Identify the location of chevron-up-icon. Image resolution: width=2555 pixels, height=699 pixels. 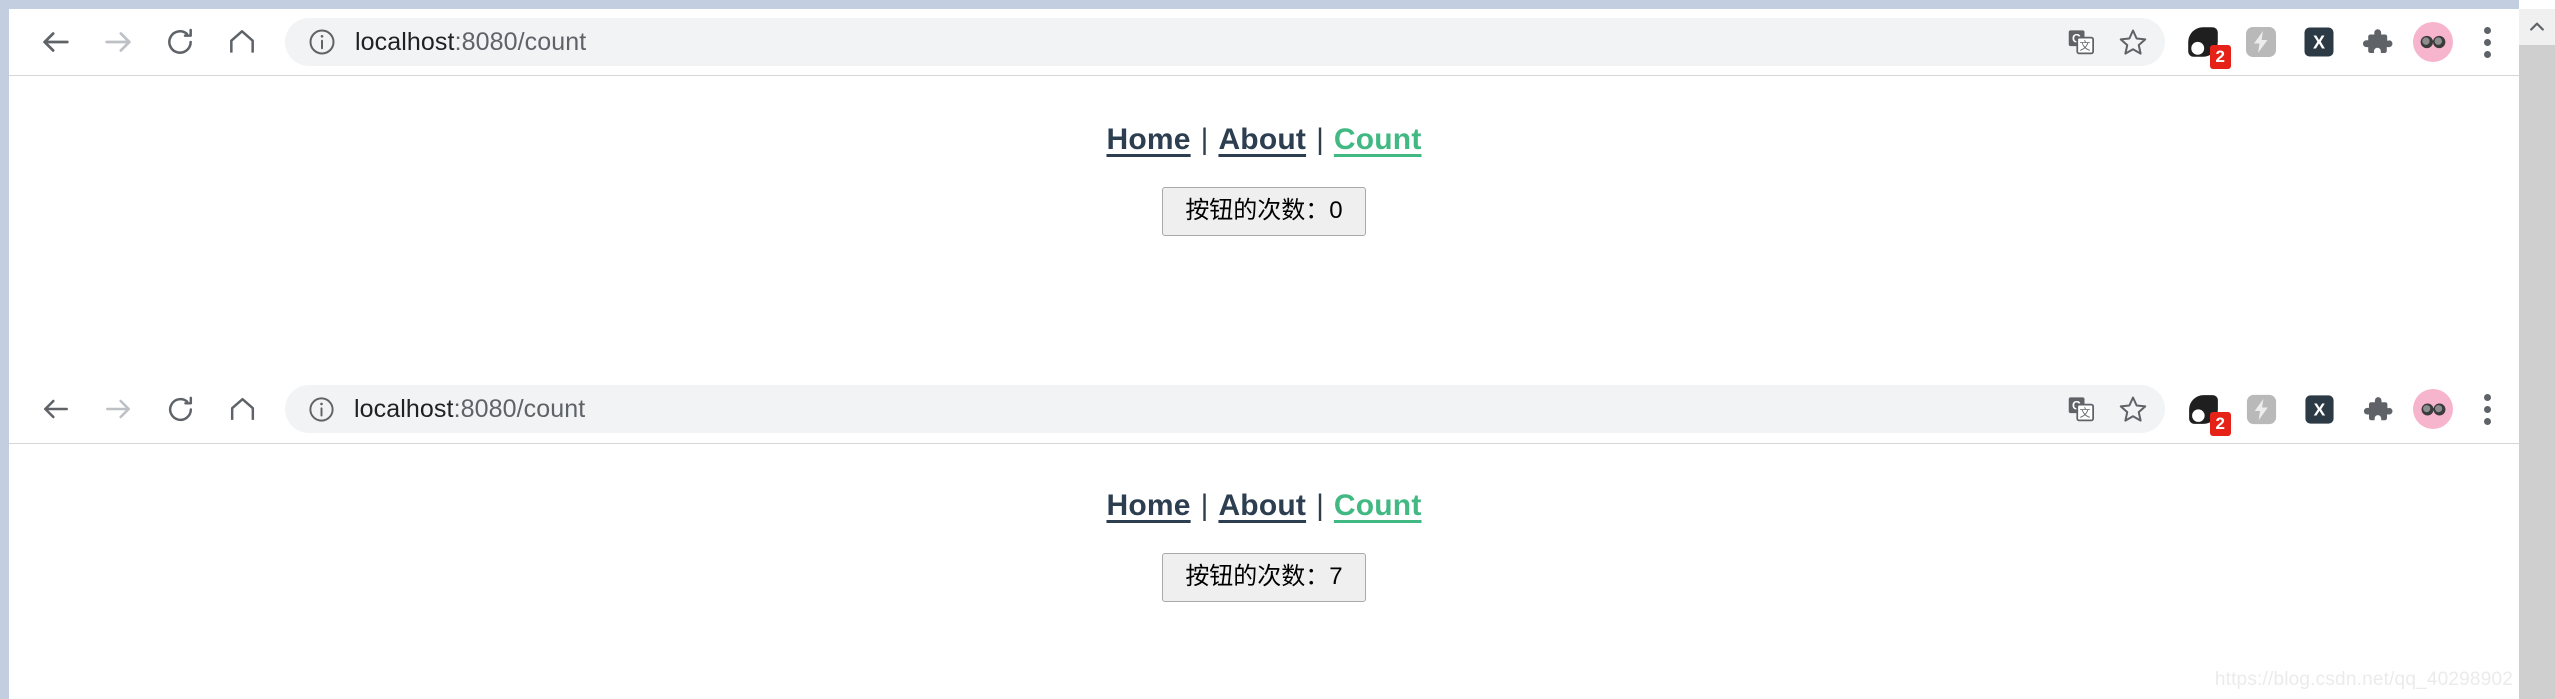
(2537, 26).